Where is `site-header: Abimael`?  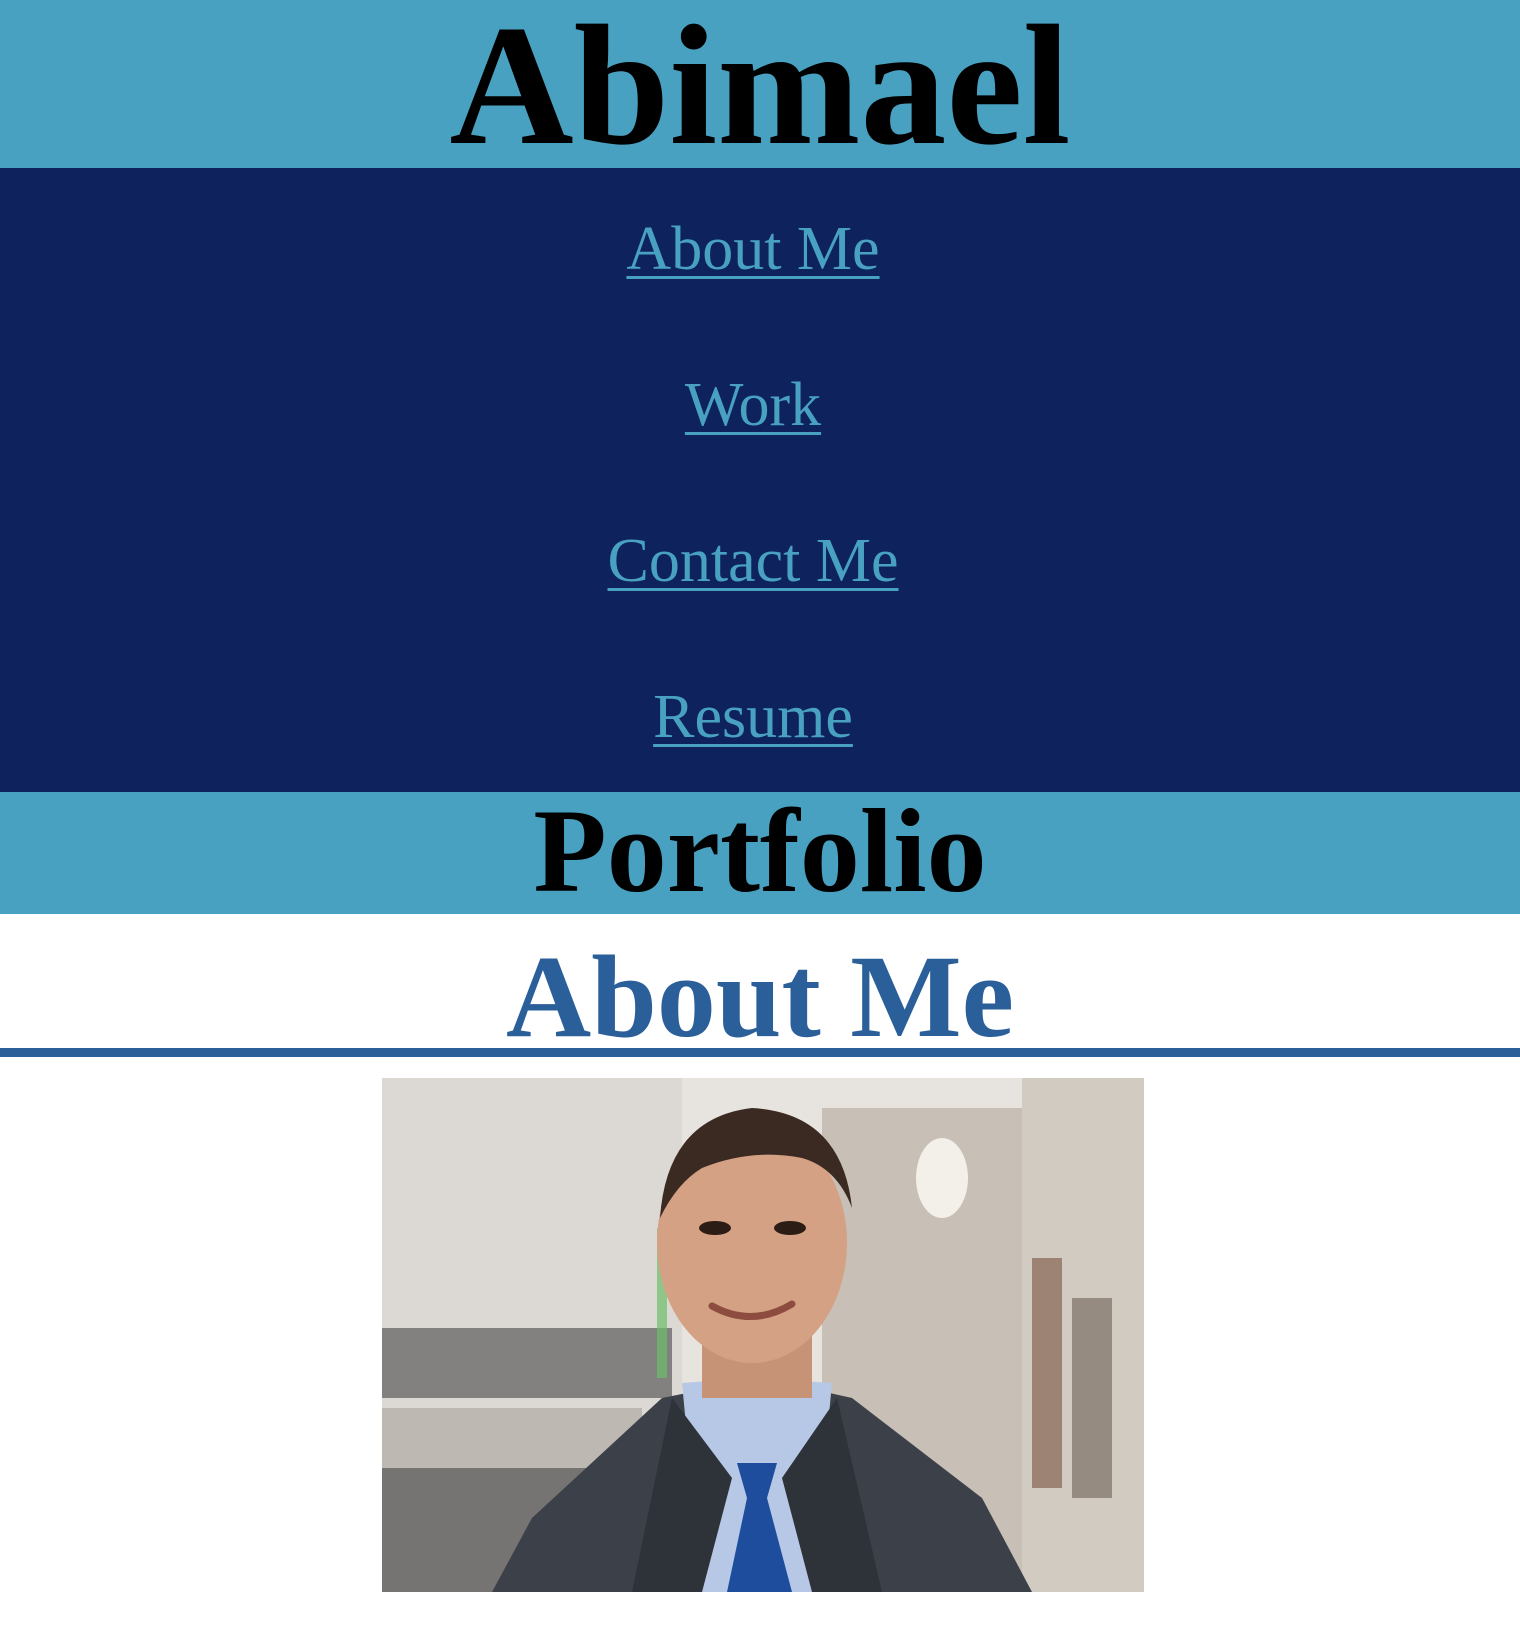 site-header: Abimael is located at coordinates (760, 84).